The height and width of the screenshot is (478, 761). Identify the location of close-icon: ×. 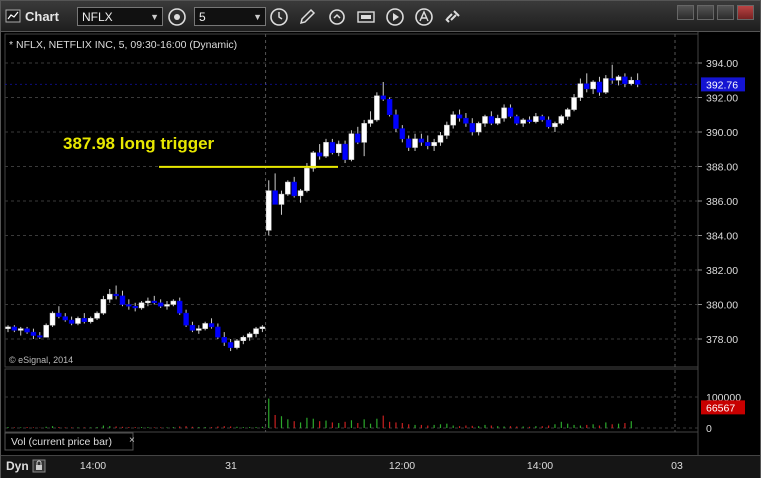
(132, 440).